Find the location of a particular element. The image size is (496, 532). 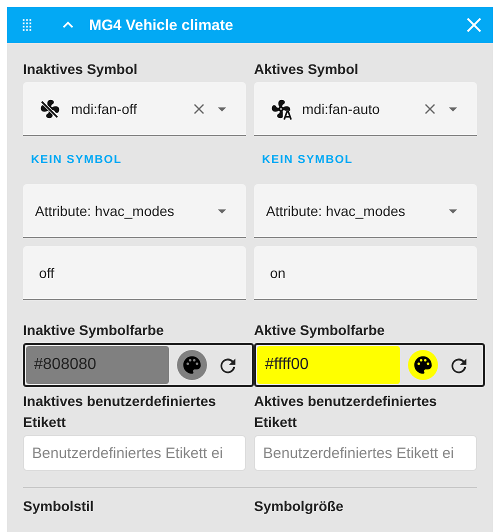

field-label: Inaktive Symbolfarbe is located at coordinates (94, 330).